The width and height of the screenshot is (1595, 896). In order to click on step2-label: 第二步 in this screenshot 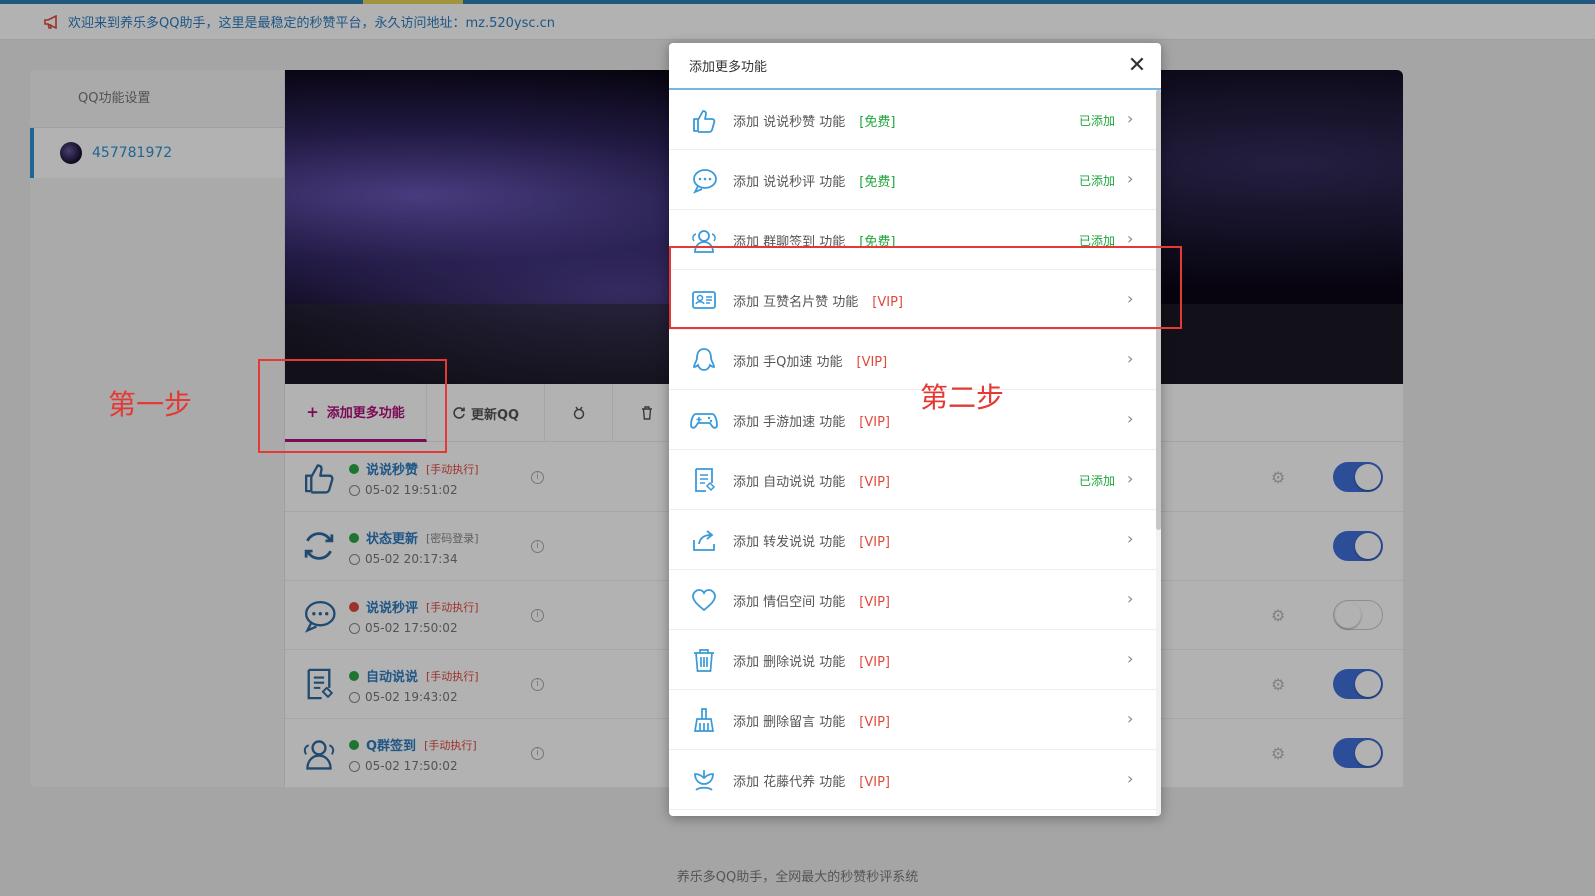, I will do `click(962, 397)`.